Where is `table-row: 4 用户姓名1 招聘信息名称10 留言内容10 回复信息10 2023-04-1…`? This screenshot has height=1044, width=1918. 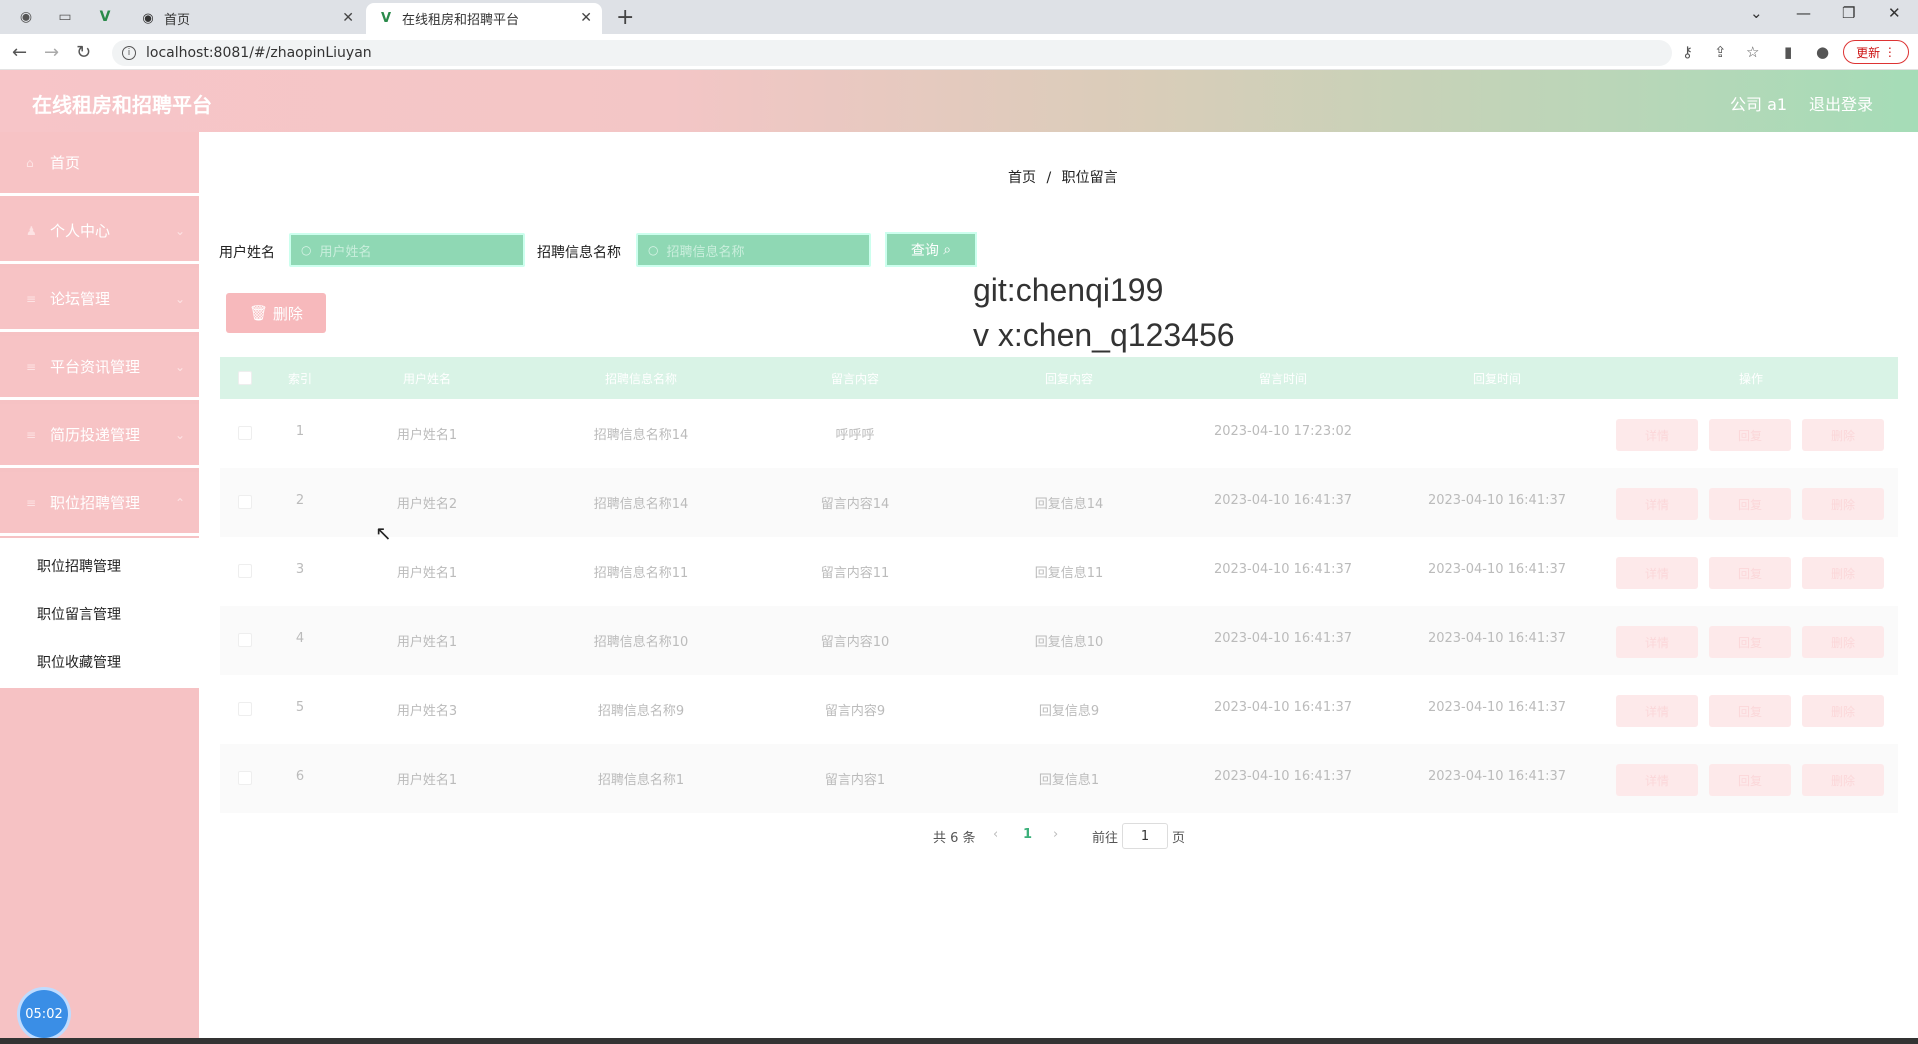 table-row: 4 用户姓名1 招聘信息名称10 留言内容10 回复信息10 2023-04-1… is located at coordinates (1059, 640).